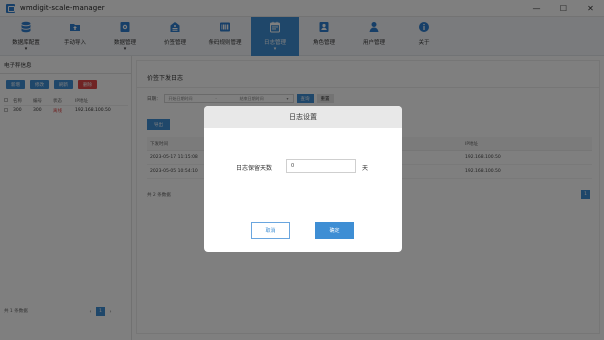  What do you see at coordinates (254, 168) in the screenshot?
I see `retention-days-label: 日志保留天数` at bounding box center [254, 168].